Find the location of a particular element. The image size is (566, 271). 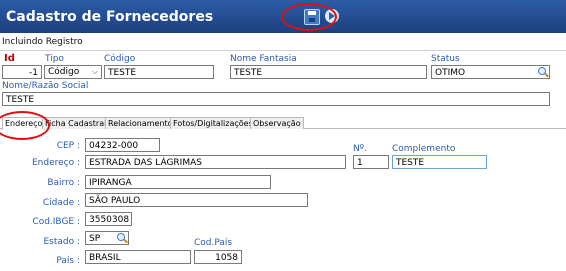

ibge-label: Cod.IBGE : is located at coordinates (56, 222).